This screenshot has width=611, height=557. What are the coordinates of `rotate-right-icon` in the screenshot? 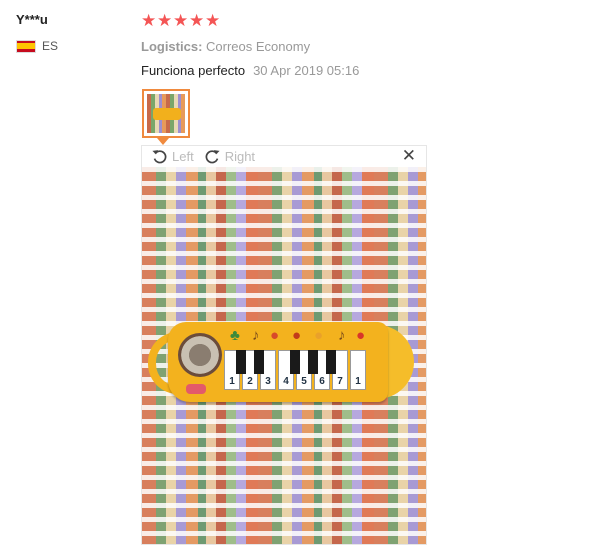 It's located at (212, 157).